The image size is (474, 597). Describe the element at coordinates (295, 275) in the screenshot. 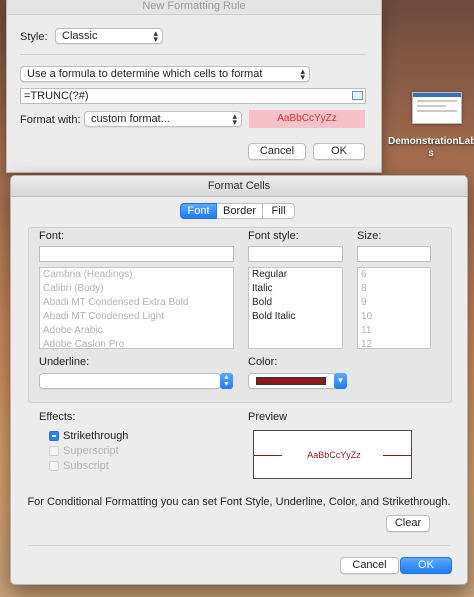

I see `list-item: Regular` at that location.